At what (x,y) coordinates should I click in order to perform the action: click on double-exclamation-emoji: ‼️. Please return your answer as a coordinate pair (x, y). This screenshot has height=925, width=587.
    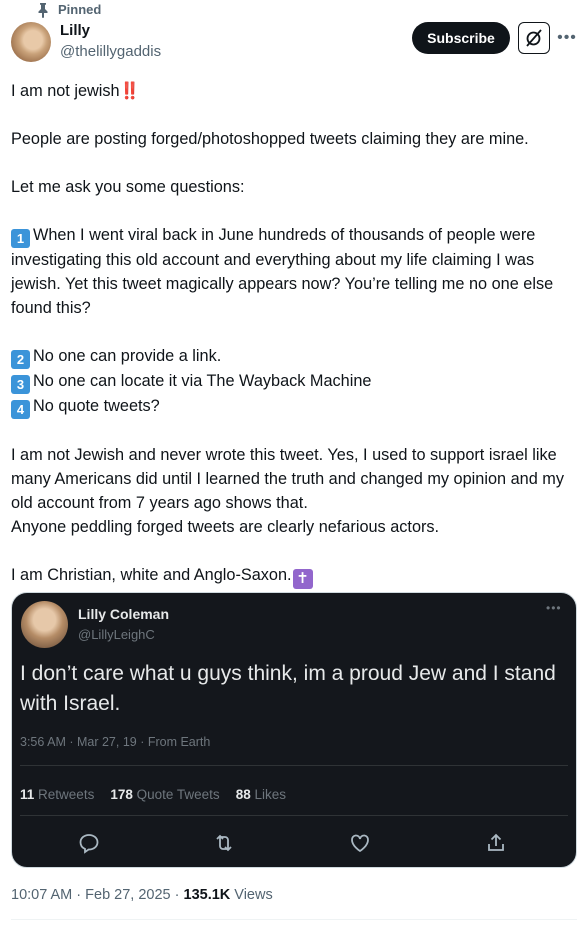
    Looking at the image, I should click on (129, 91).